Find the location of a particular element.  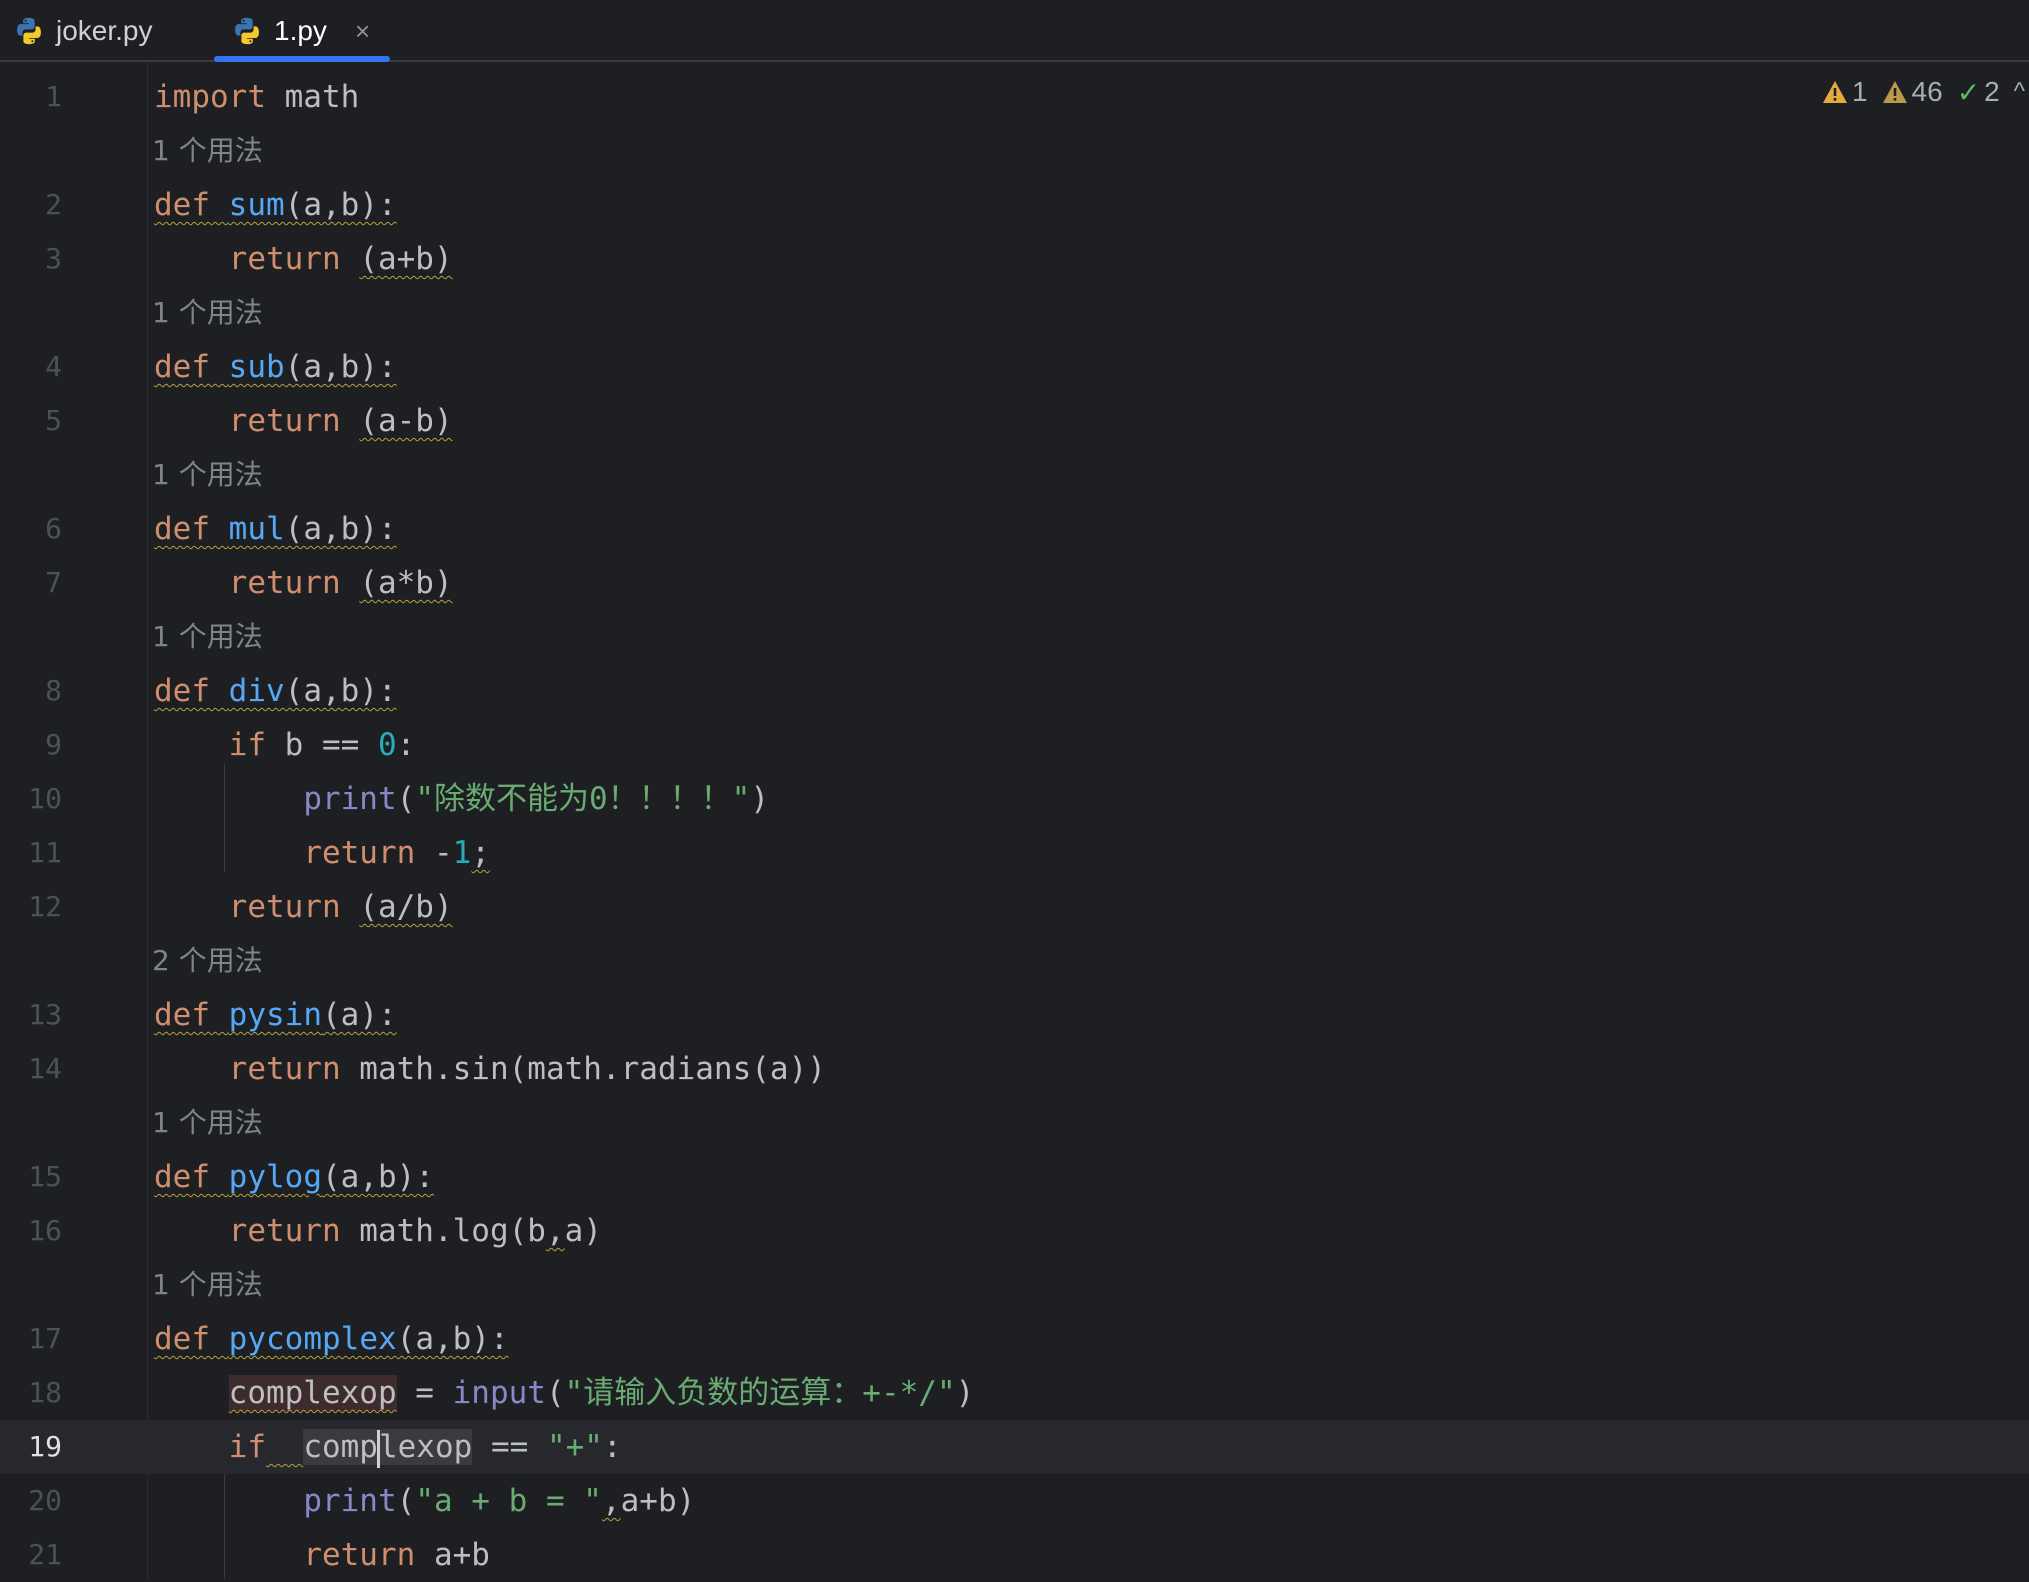

code-line-17: 17 def pycomplex(a,b): is located at coordinates (1014, 1339).